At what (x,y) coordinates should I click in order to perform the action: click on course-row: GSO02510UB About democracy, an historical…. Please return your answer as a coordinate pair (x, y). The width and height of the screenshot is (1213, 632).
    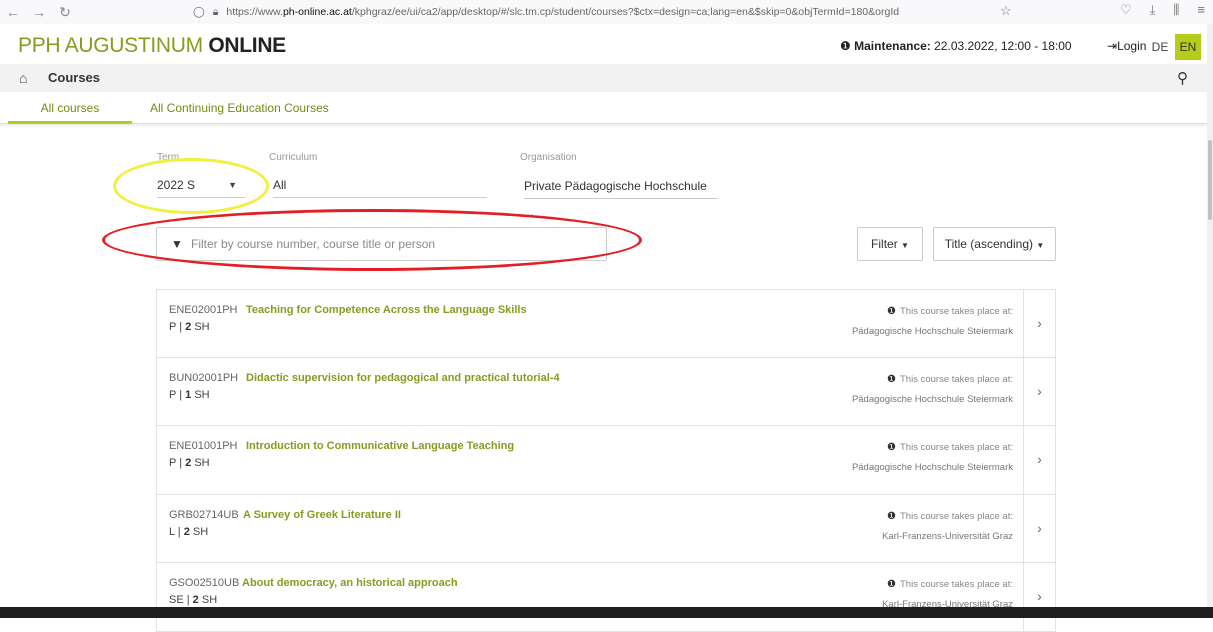
    Looking at the image, I should click on (606, 597).